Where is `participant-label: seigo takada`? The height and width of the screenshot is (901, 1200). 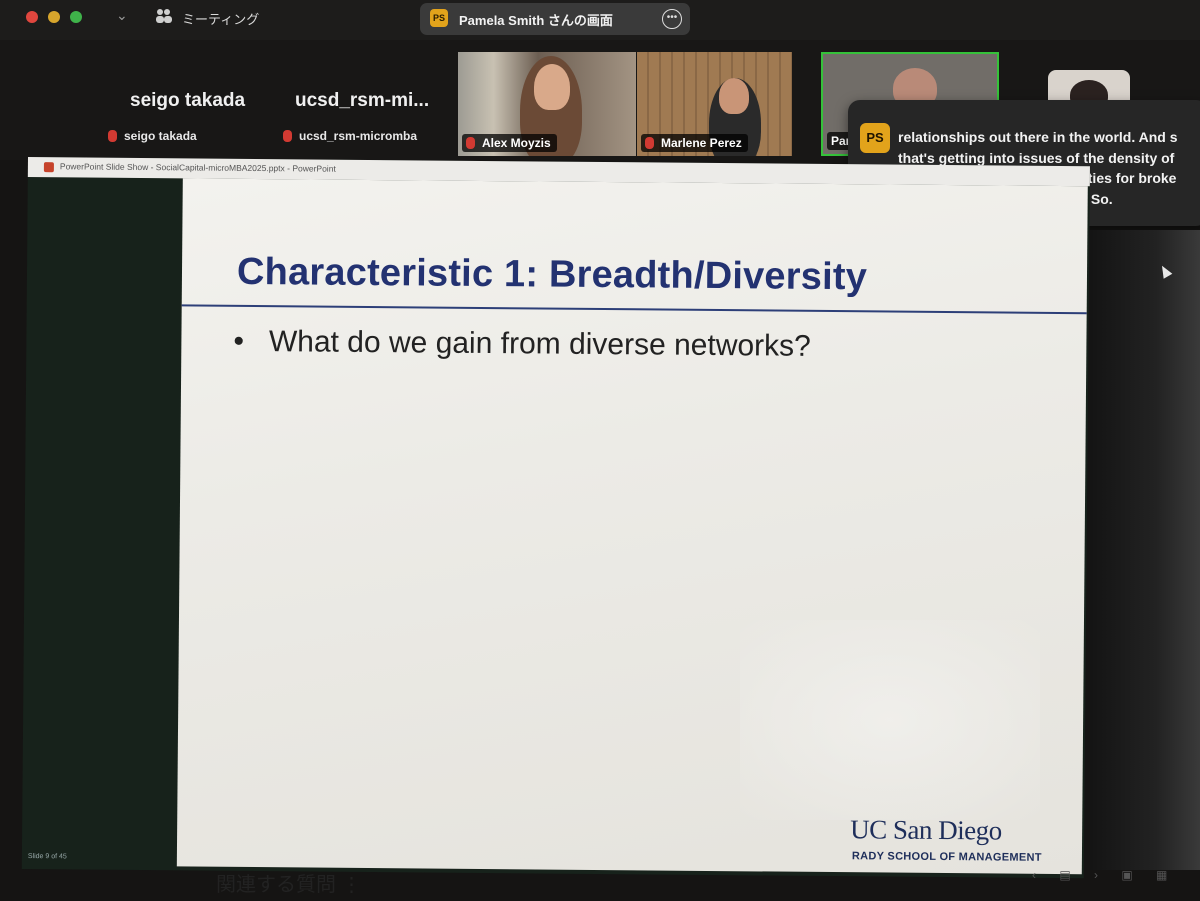
participant-label: seigo takada is located at coordinates (152, 136).